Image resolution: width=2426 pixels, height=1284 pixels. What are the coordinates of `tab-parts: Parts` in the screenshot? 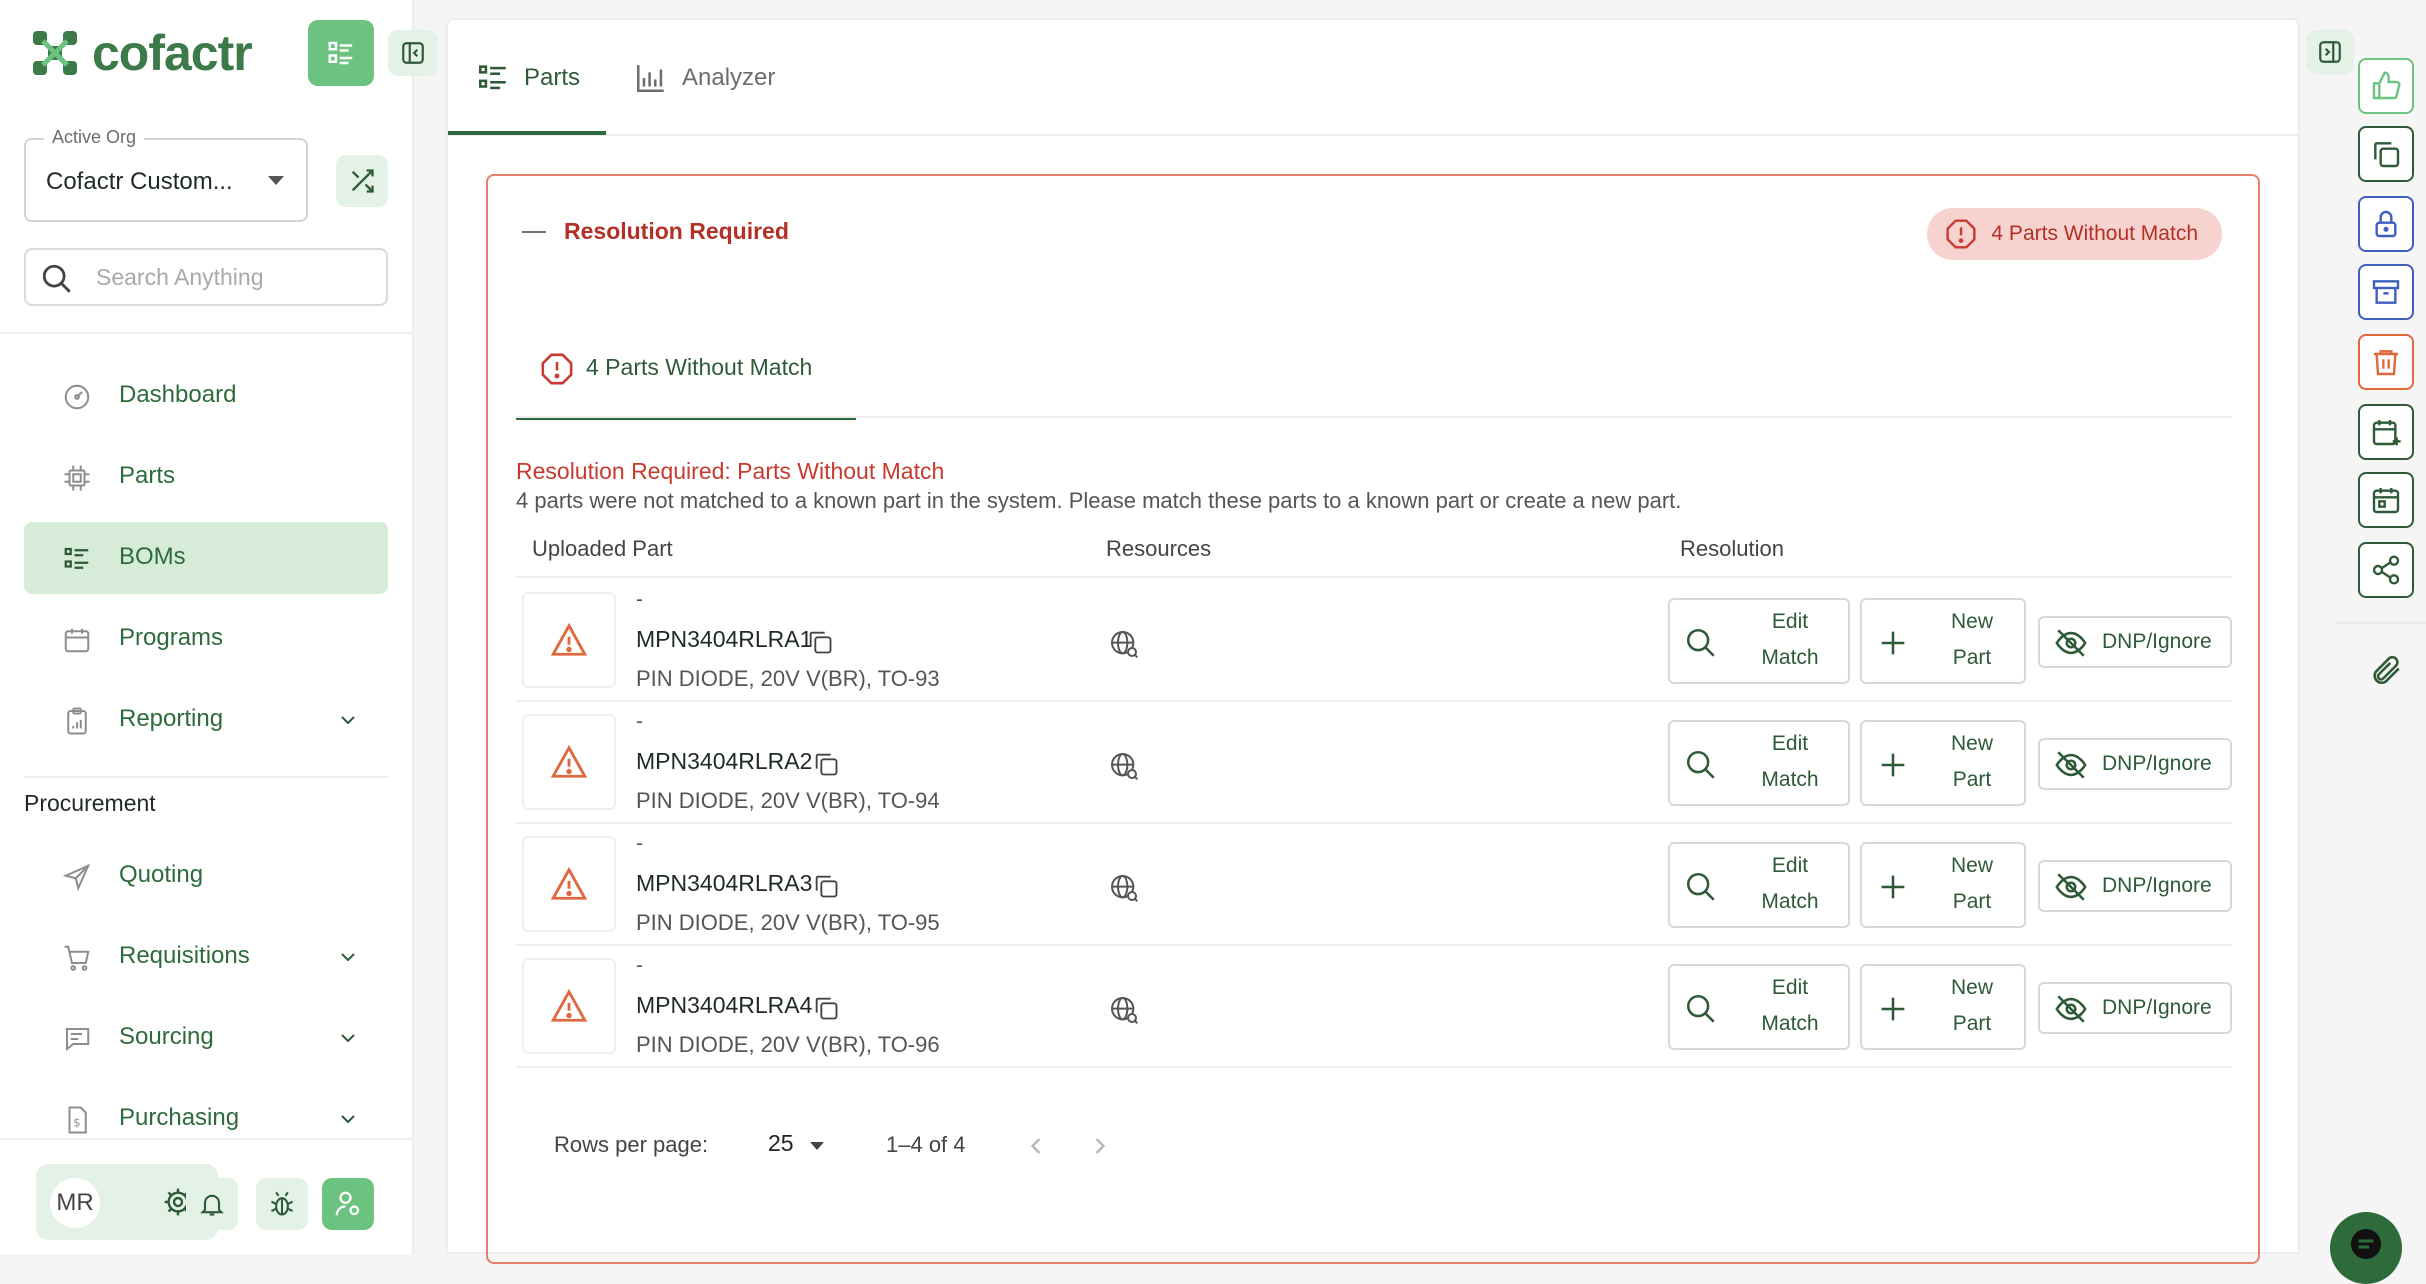 It's located at (528, 78).